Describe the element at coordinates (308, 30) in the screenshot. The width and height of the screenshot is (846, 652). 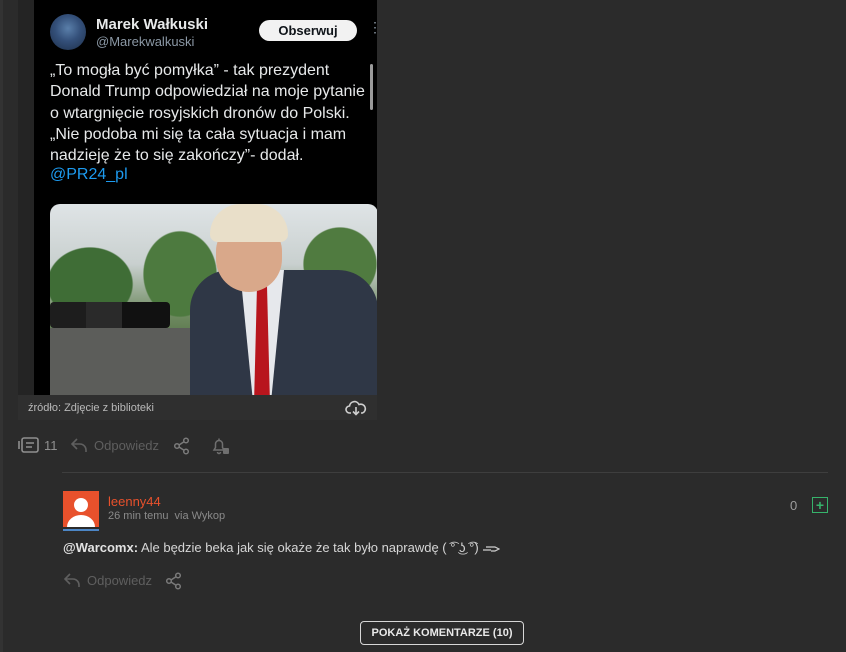
I see `follow-button: Obserwuj` at that location.